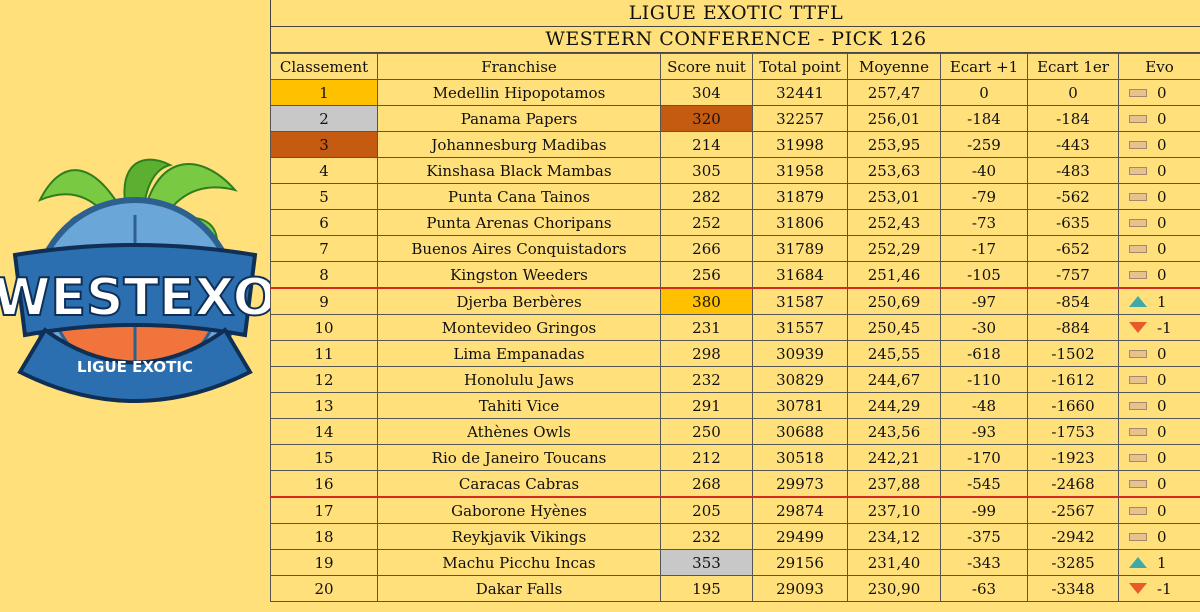  What do you see at coordinates (984, 93) in the screenshot?
I see `ecart-plus-1-cell: 0` at bounding box center [984, 93].